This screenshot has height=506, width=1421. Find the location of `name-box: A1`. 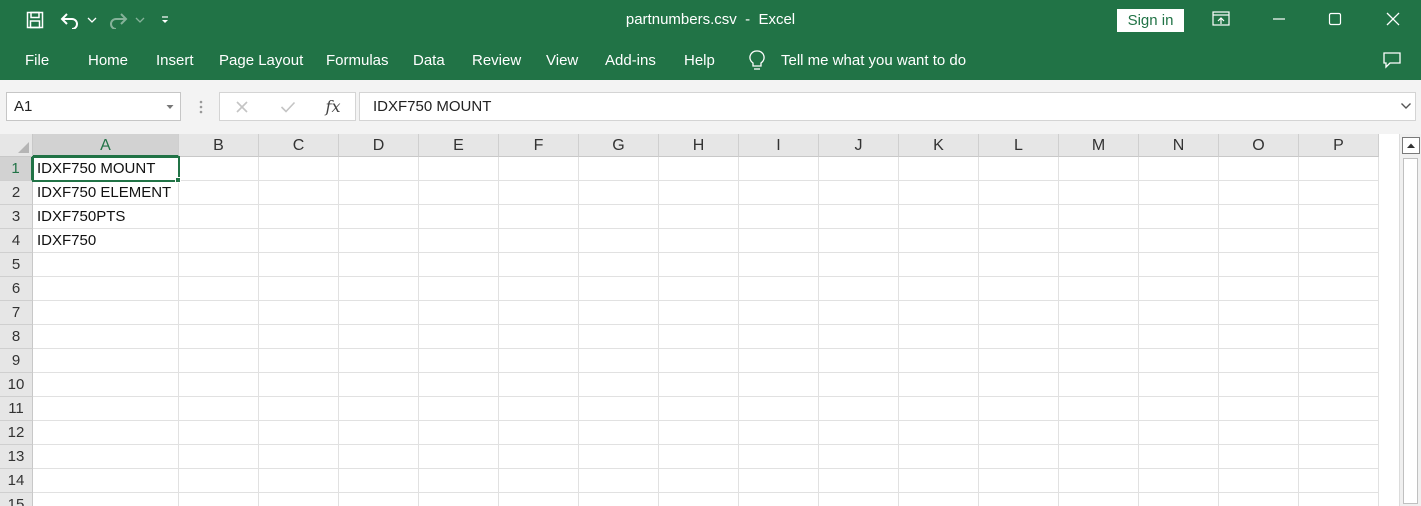

name-box: A1 is located at coordinates (93, 106).